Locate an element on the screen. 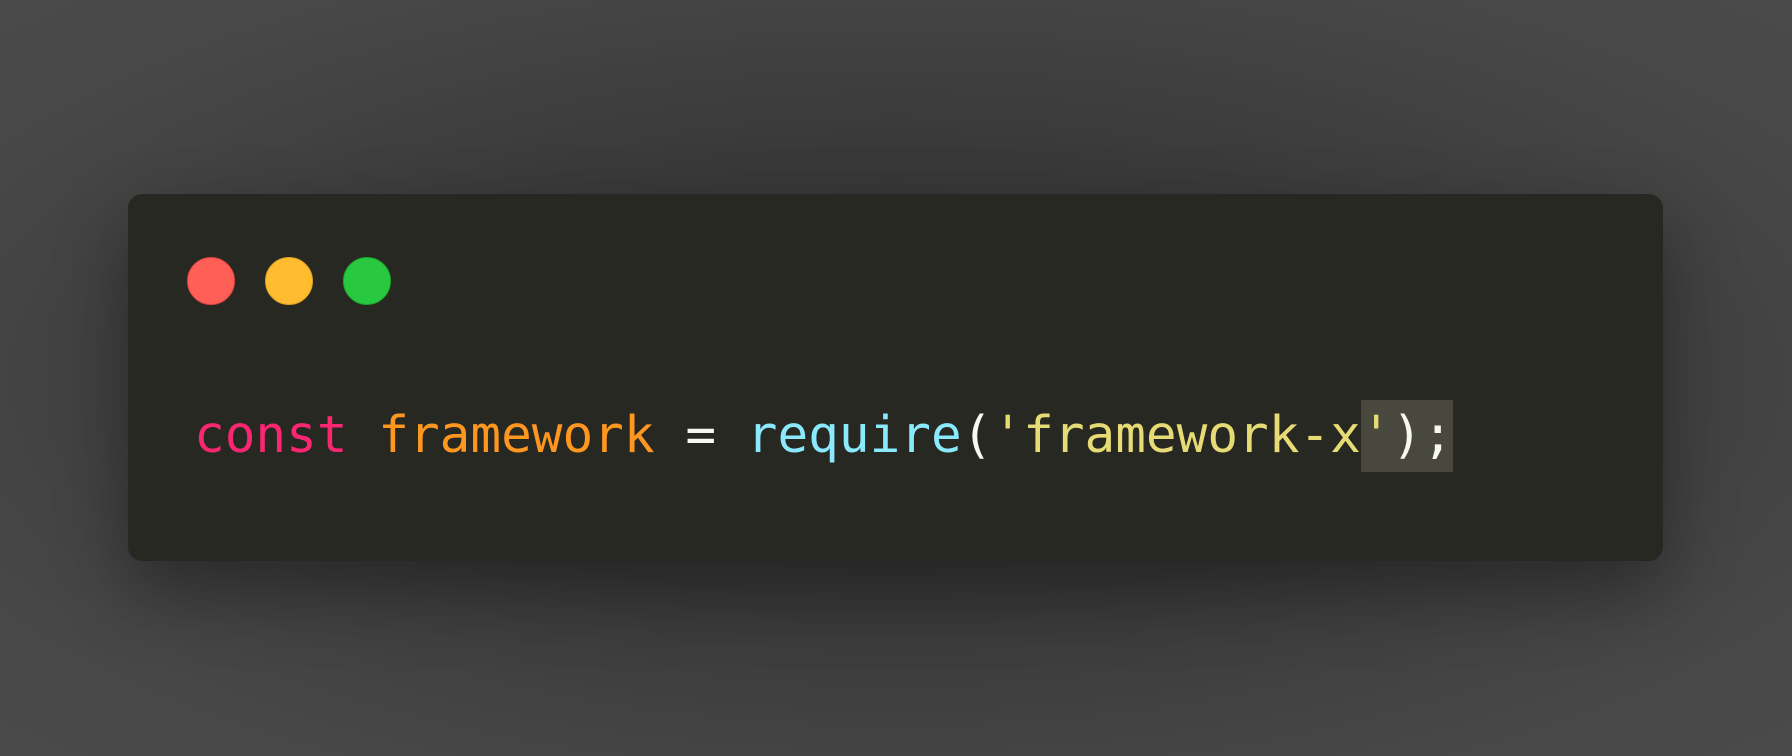  code-open-paren: ( is located at coordinates (977, 435).